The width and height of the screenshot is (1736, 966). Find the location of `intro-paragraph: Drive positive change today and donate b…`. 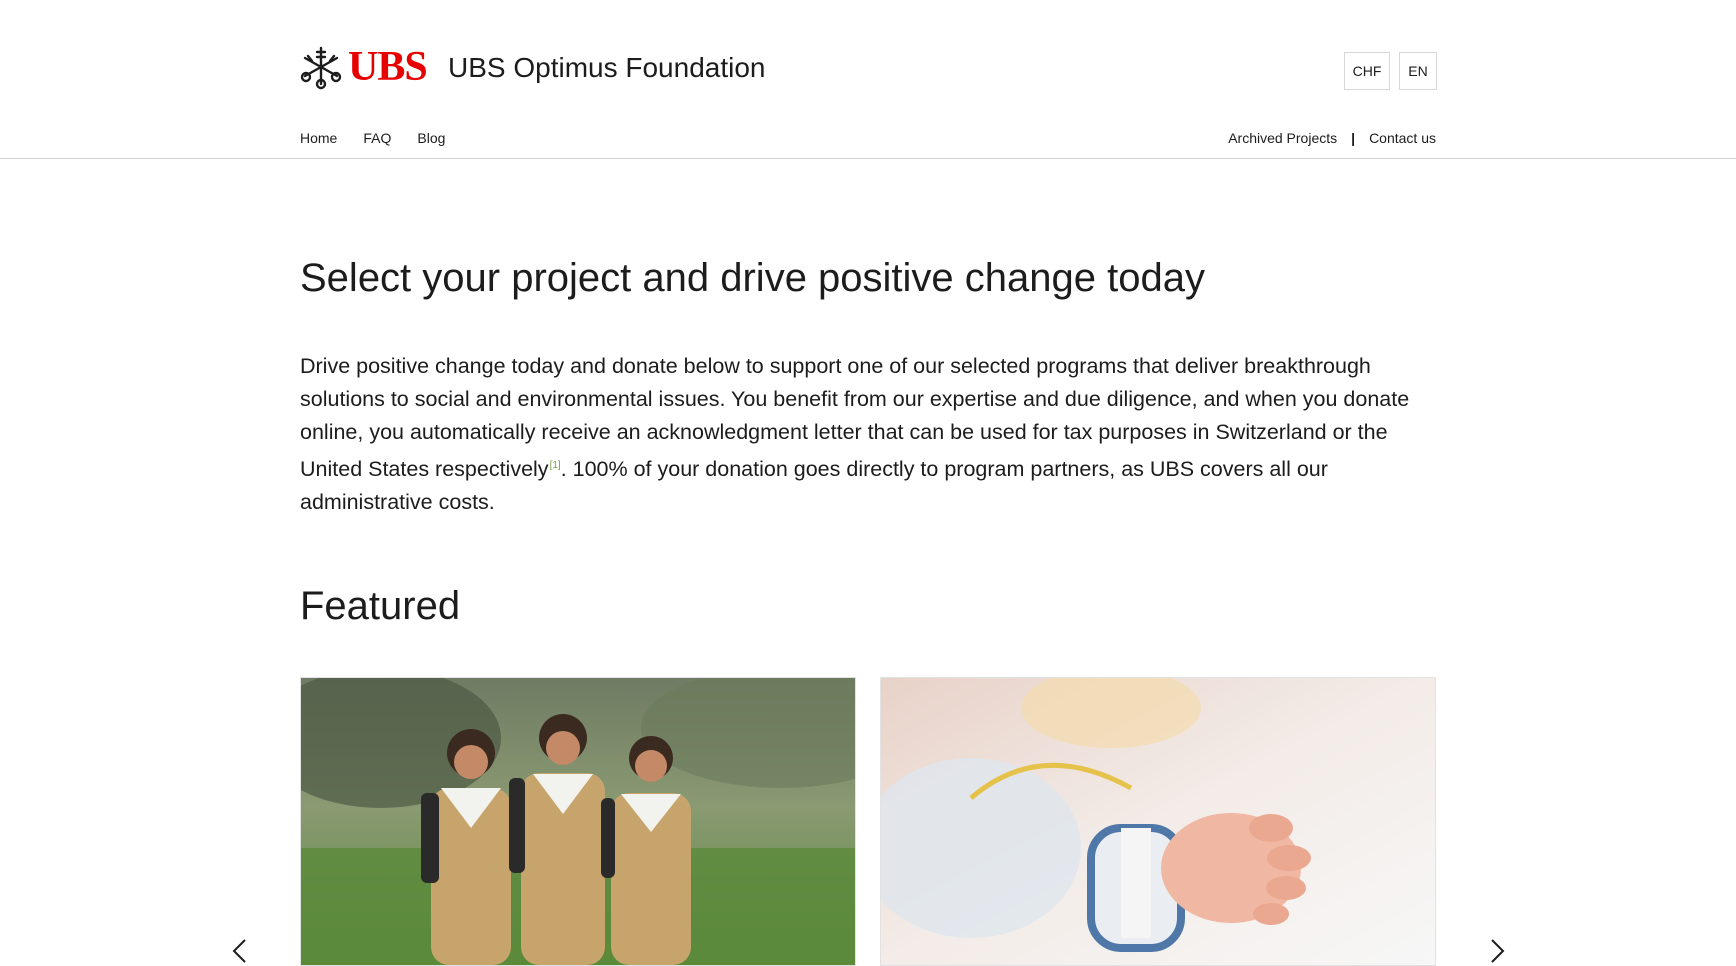

intro-paragraph: Drive positive change today and donate b… is located at coordinates (870, 434).